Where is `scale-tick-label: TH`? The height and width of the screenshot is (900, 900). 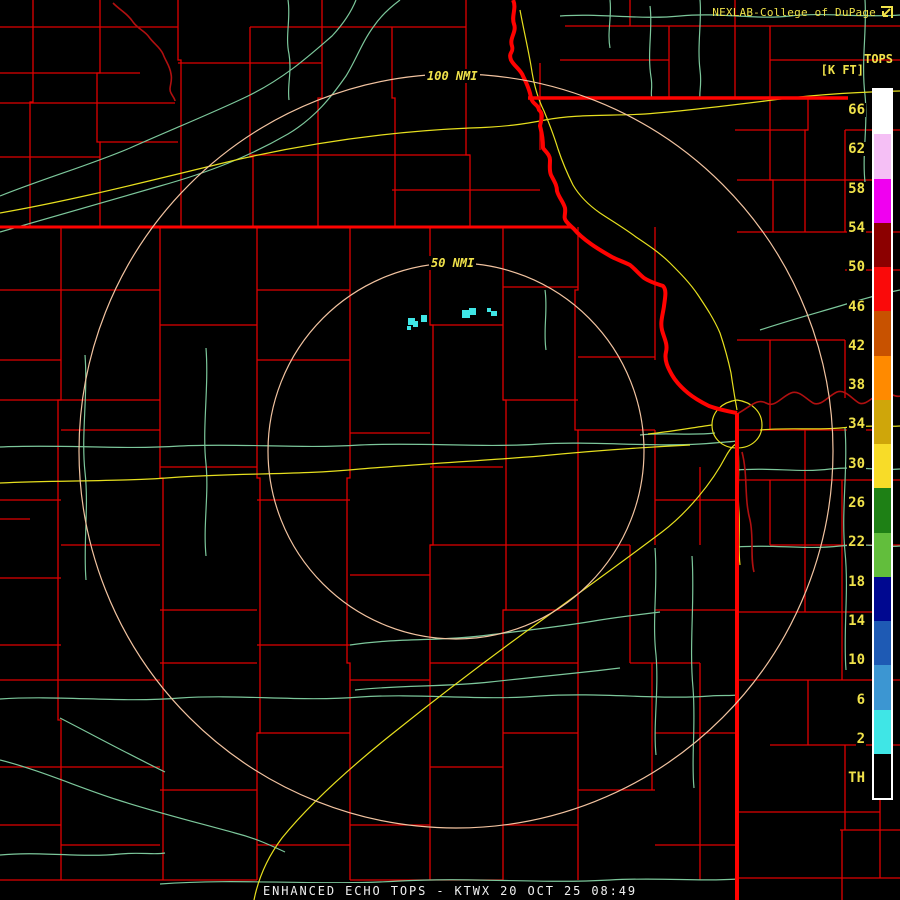 scale-tick-label: TH is located at coordinates (856, 778).